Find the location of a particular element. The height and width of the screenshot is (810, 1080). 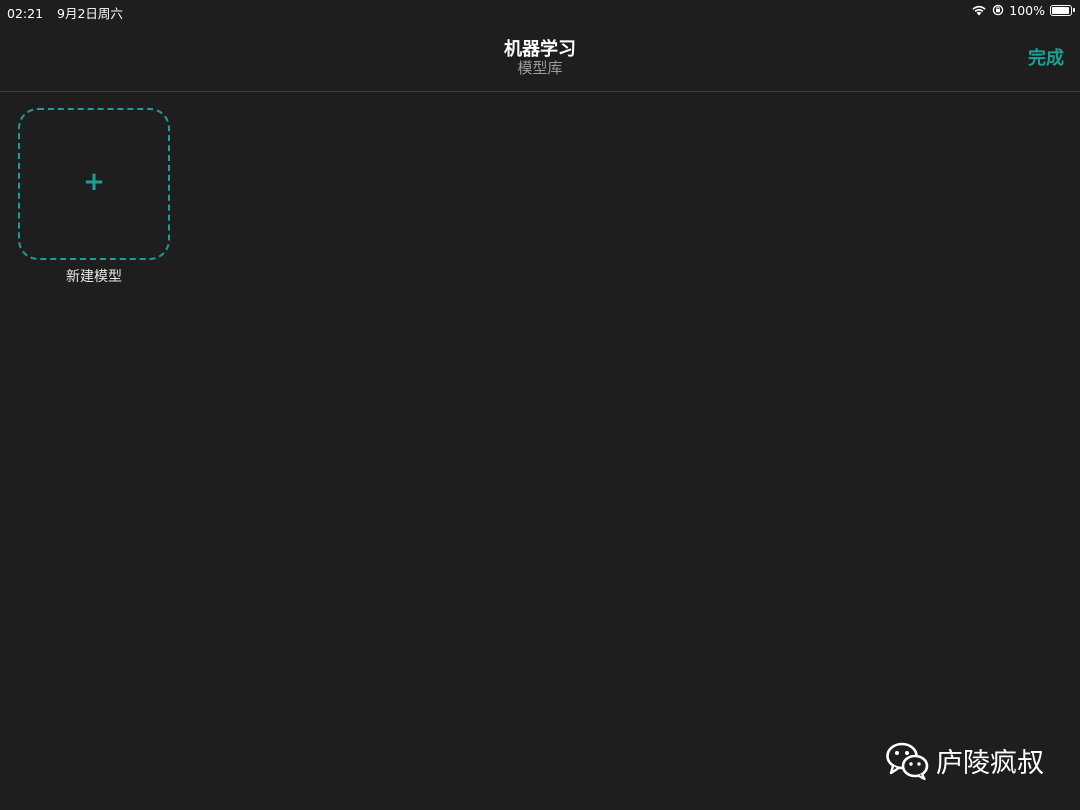

status-right: 100% is located at coordinates (1023, 10).